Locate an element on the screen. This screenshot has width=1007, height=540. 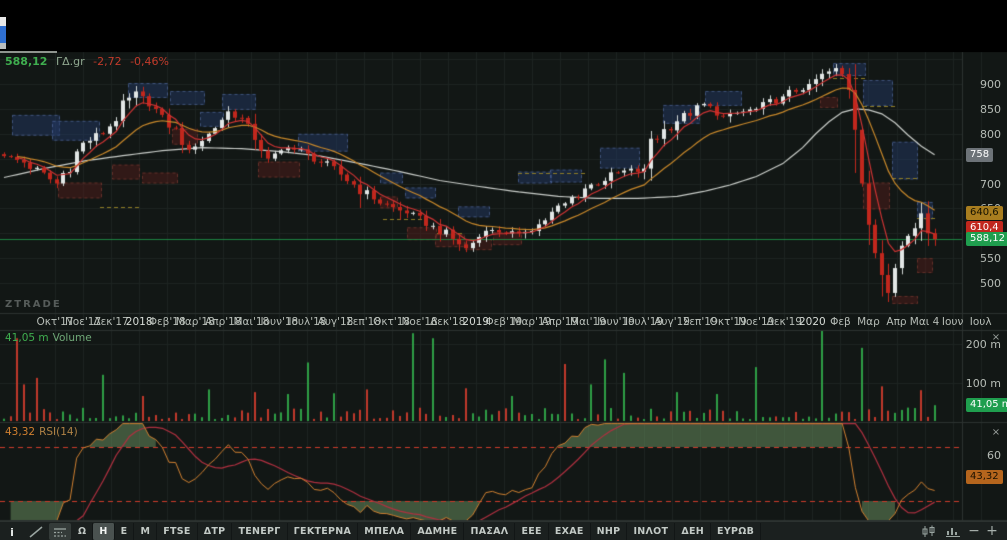
rsi-axis-badge: 43,32 is located at coordinates (984, 477).